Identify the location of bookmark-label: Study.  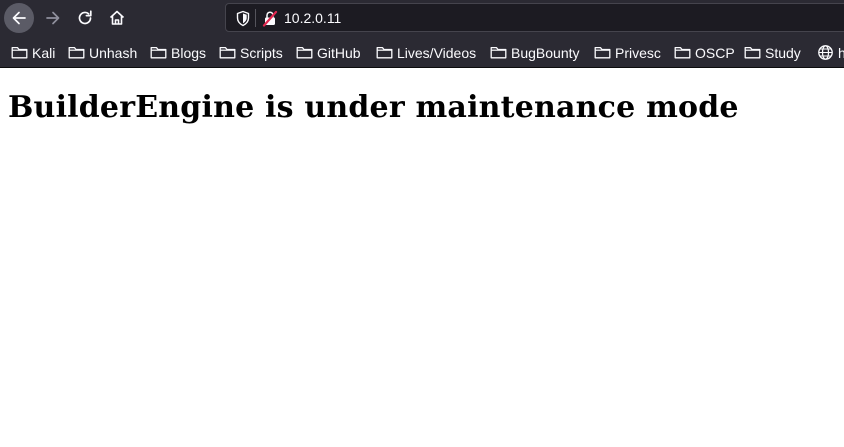
(783, 52).